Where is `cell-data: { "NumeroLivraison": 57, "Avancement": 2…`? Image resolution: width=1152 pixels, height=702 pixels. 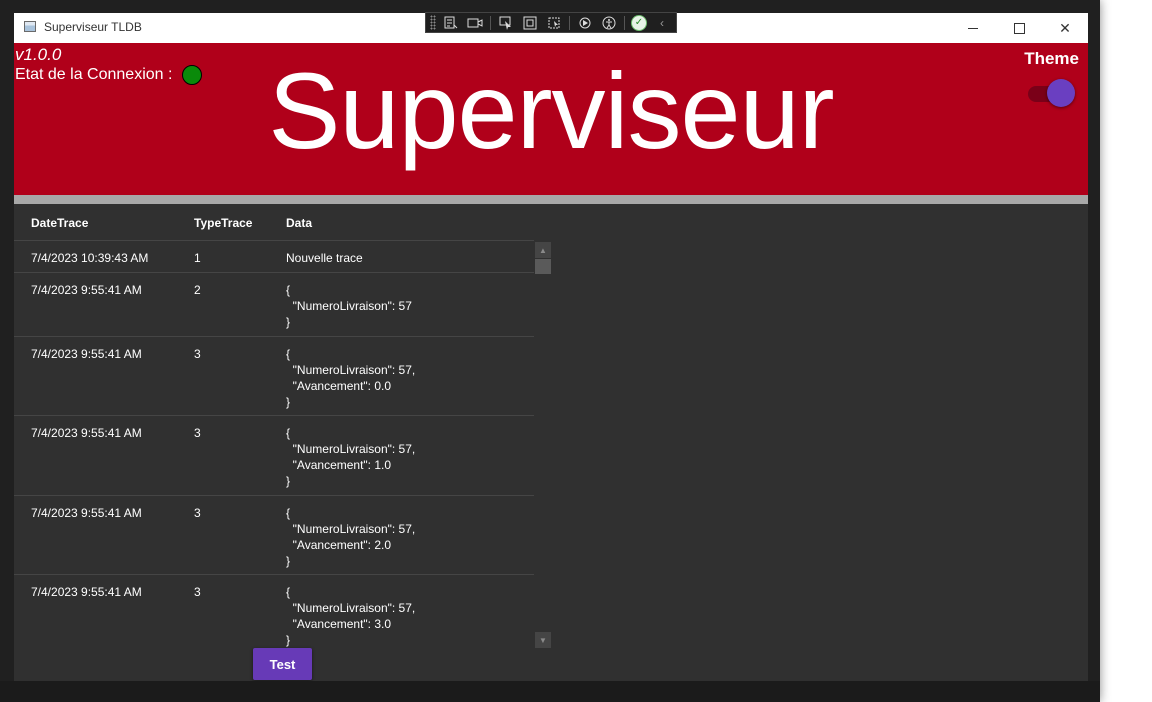
cell-data: { "NumeroLivraison": 57, "Avancement": 2… is located at coordinates (351, 537).